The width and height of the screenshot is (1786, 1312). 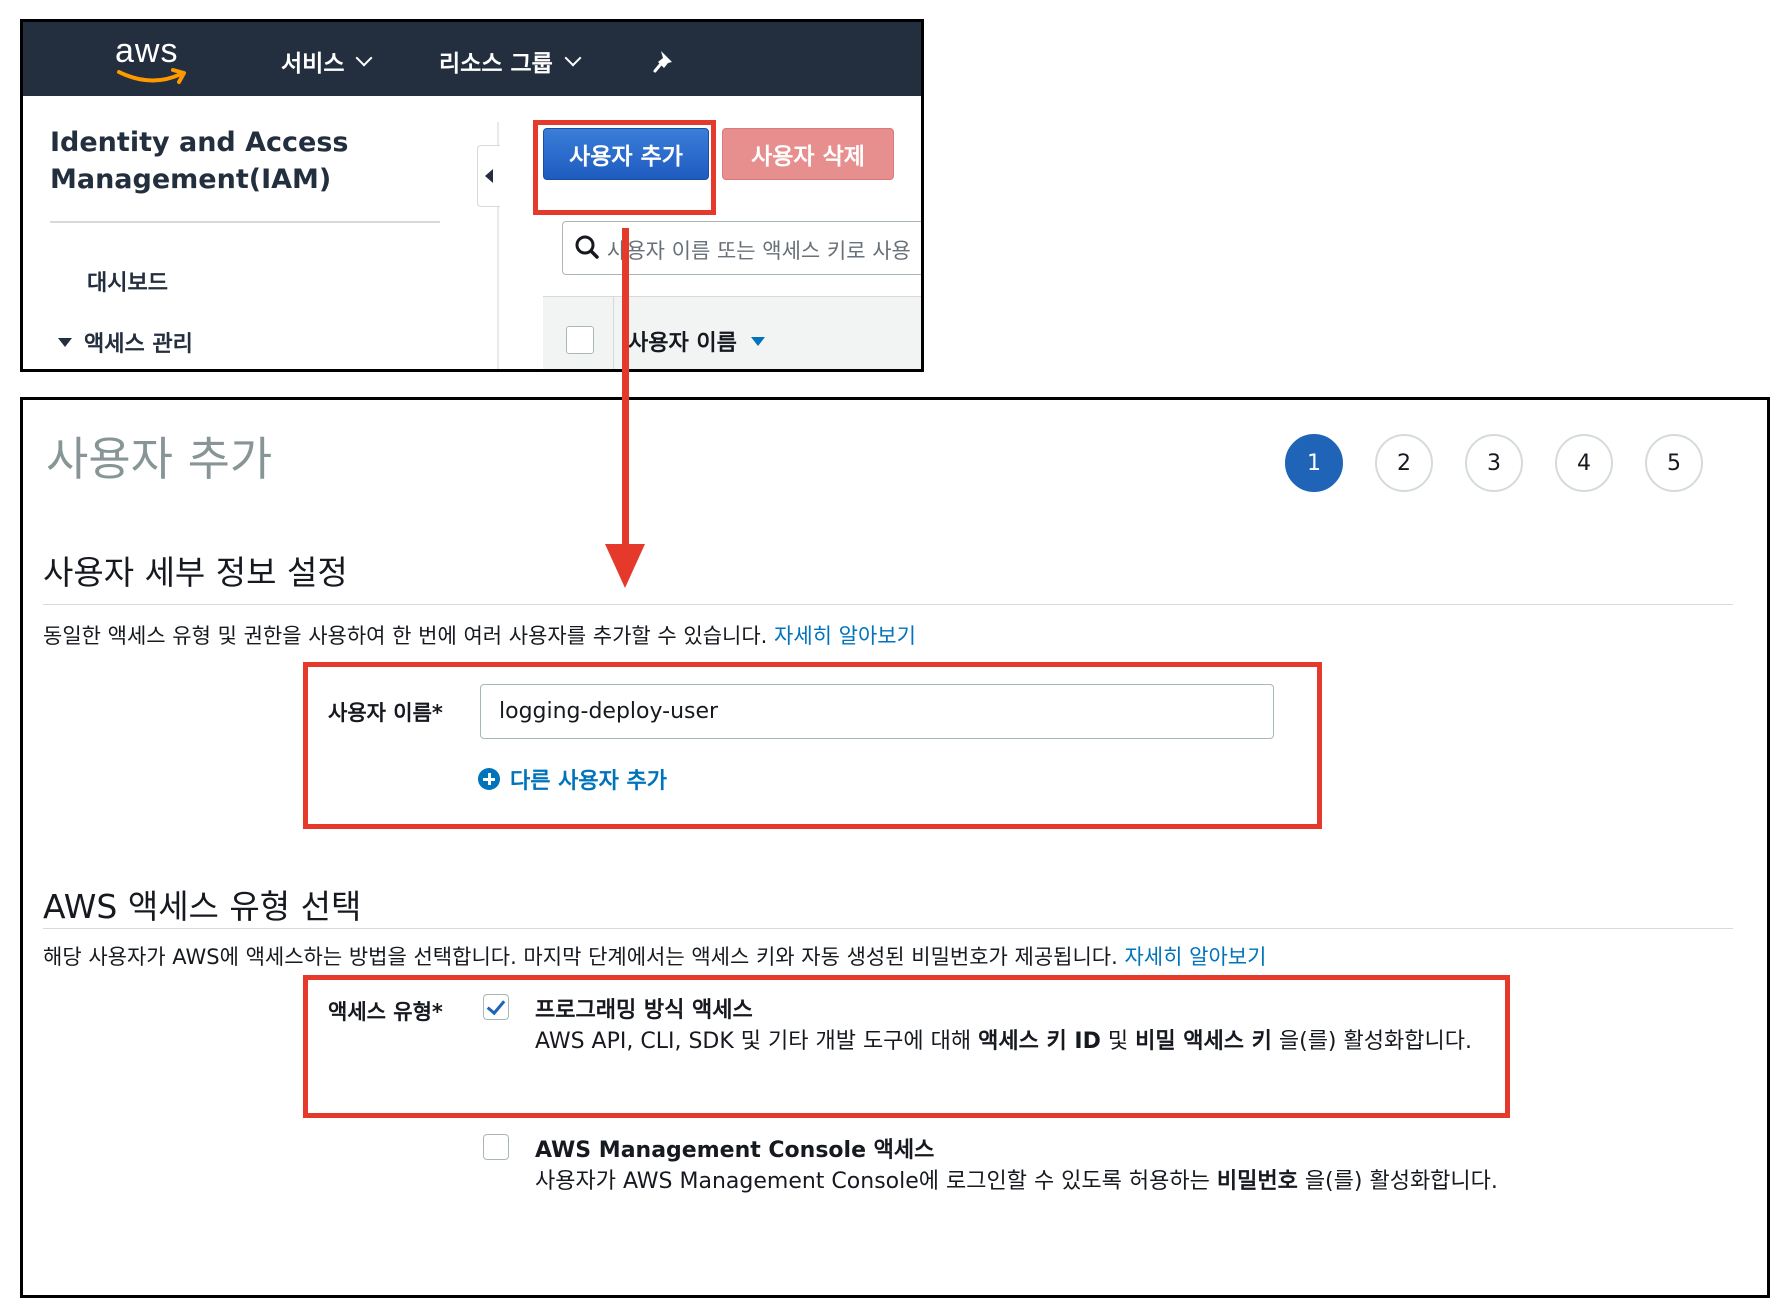 What do you see at coordinates (906, 1046) in the screenshot?
I see `highlight-box-access-type` at bounding box center [906, 1046].